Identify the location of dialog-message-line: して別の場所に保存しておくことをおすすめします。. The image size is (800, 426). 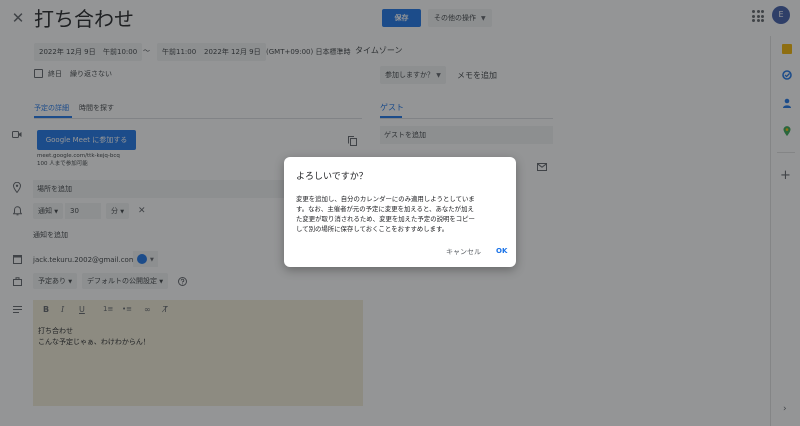
(372, 229).